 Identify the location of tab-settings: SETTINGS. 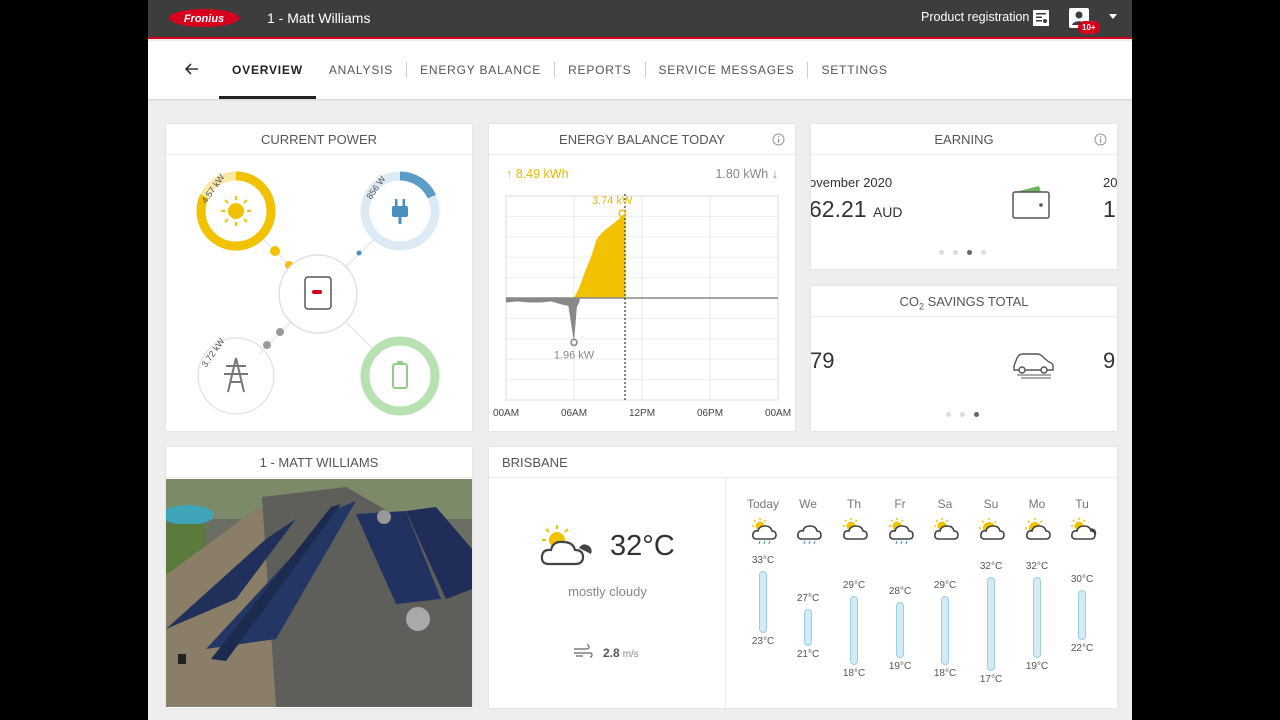
(854, 70).